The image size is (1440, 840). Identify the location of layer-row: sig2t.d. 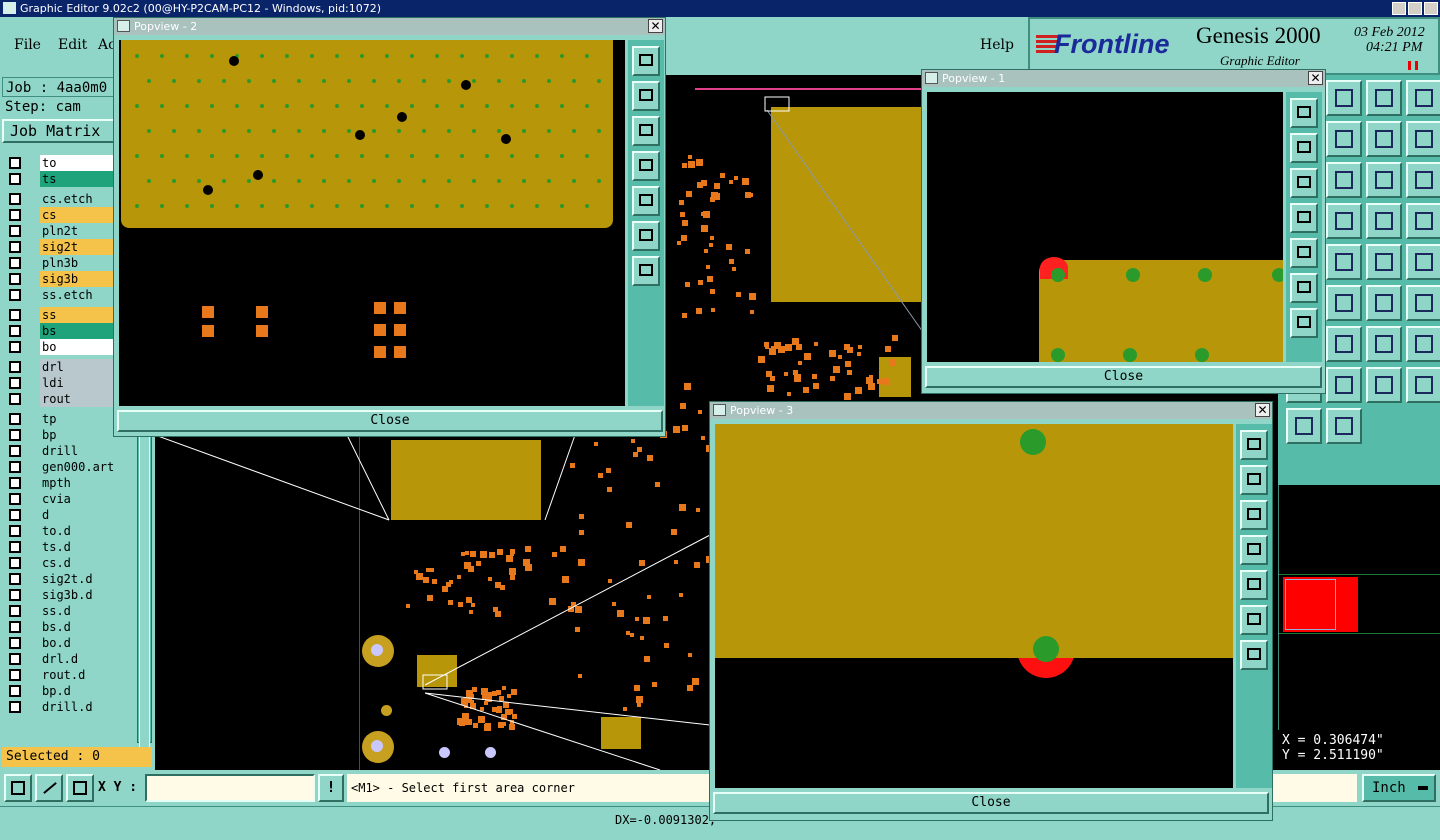
(65, 579).